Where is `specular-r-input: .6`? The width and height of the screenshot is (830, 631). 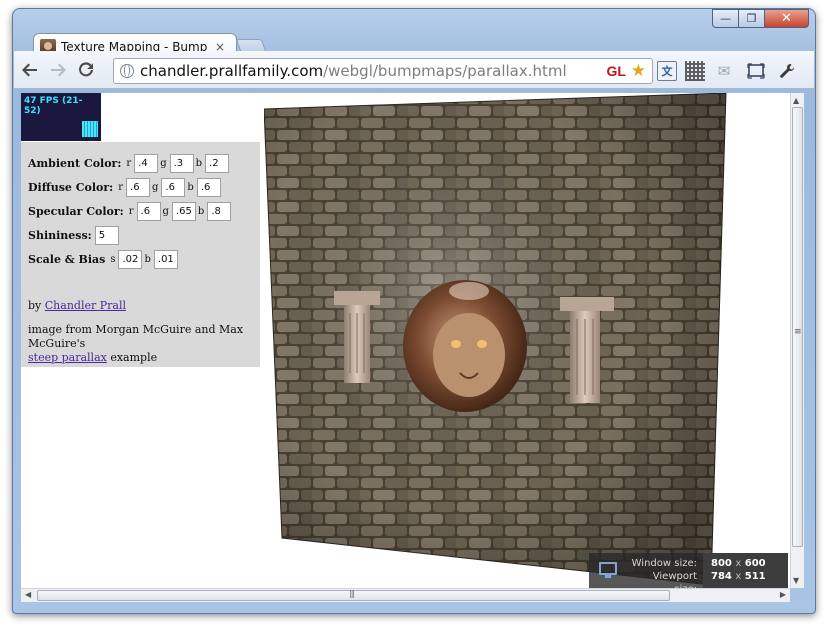
specular-r-input: .6 is located at coordinates (148, 211).